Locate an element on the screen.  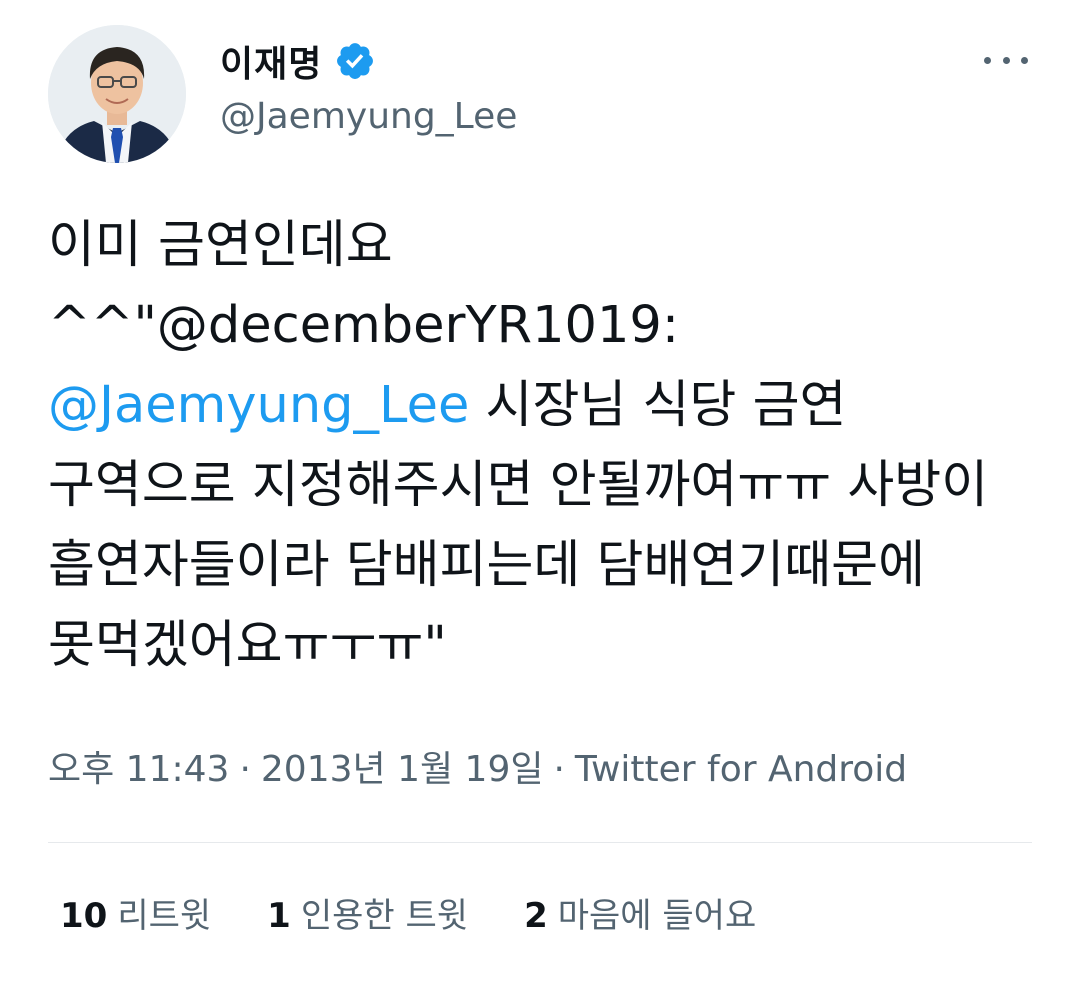
more-options-icon is located at coordinates (1006, 60).